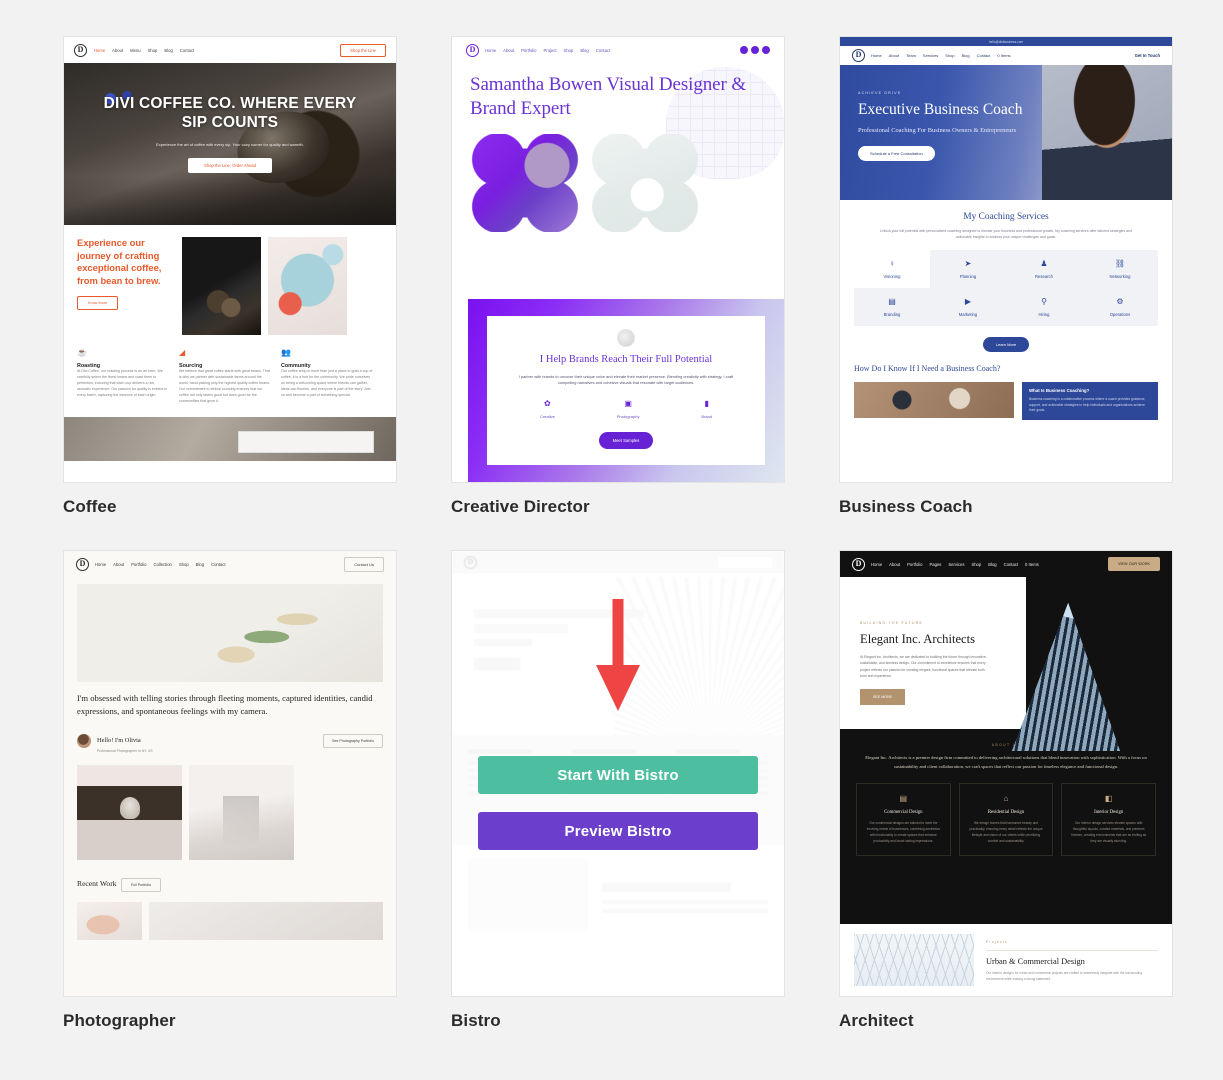 The image size is (1223, 1080). What do you see at coordinates (618, 655) in the screenshot?
I see `down-arrow-icon` at bounding box center [618, 655].